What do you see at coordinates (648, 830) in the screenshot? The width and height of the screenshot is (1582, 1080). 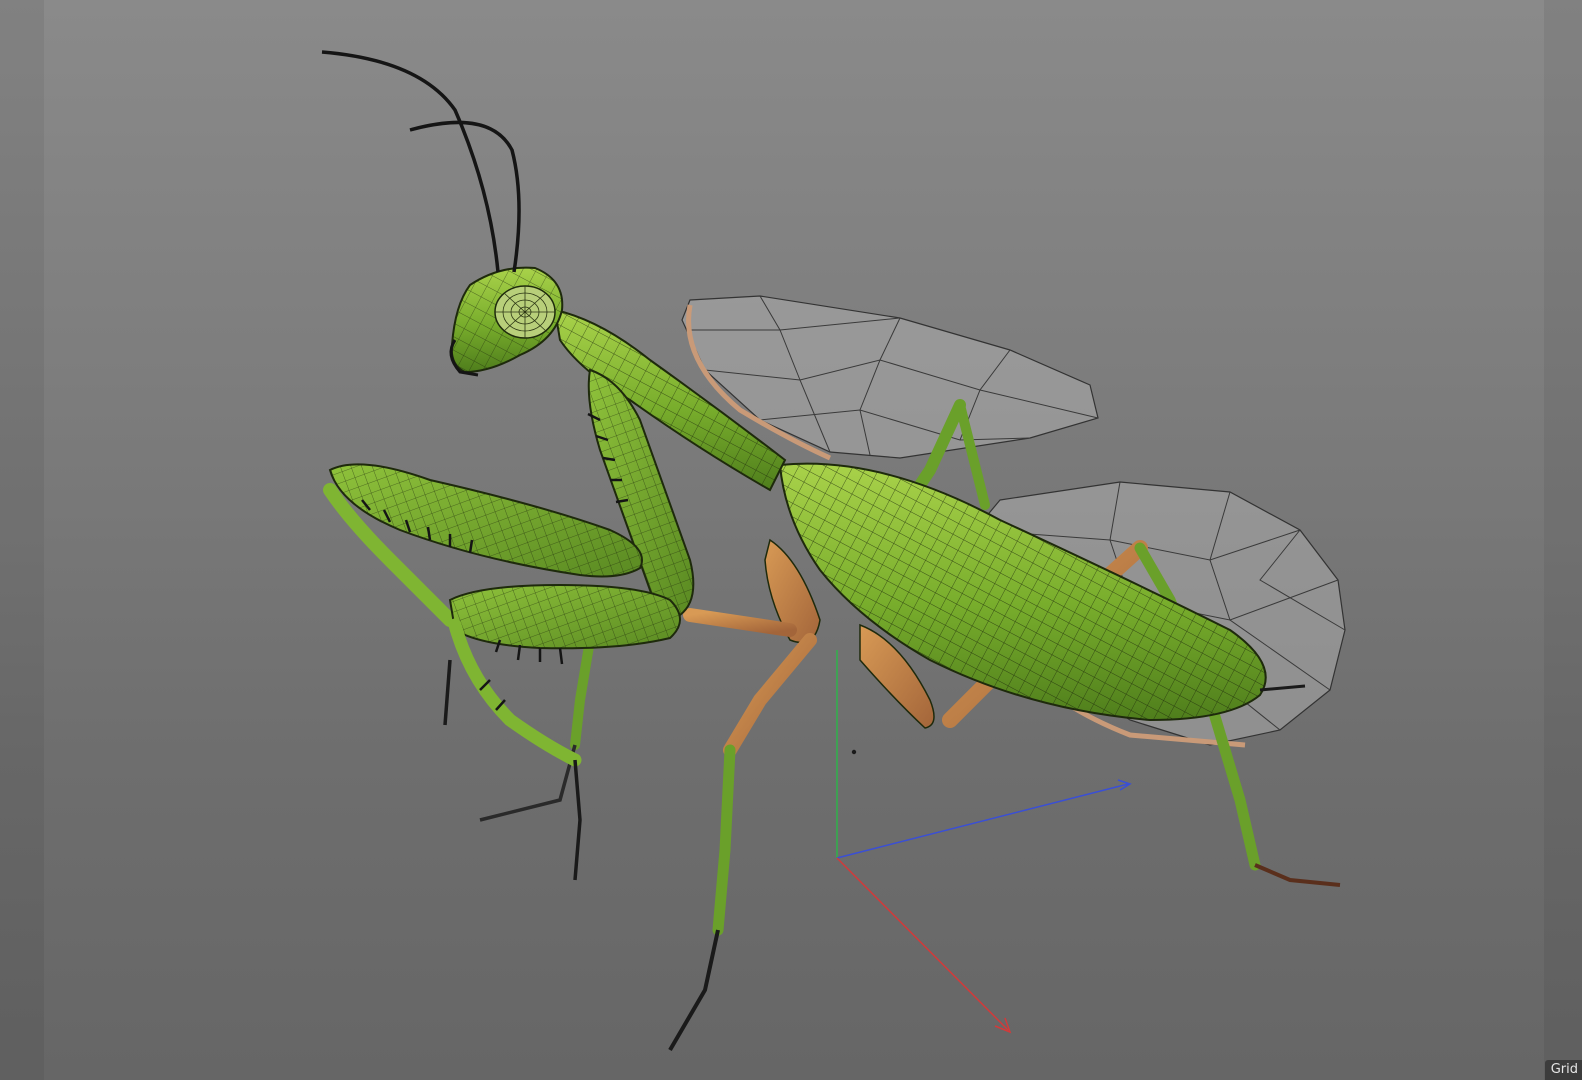 I see `middle-legs` at bounding box center [648, 830].